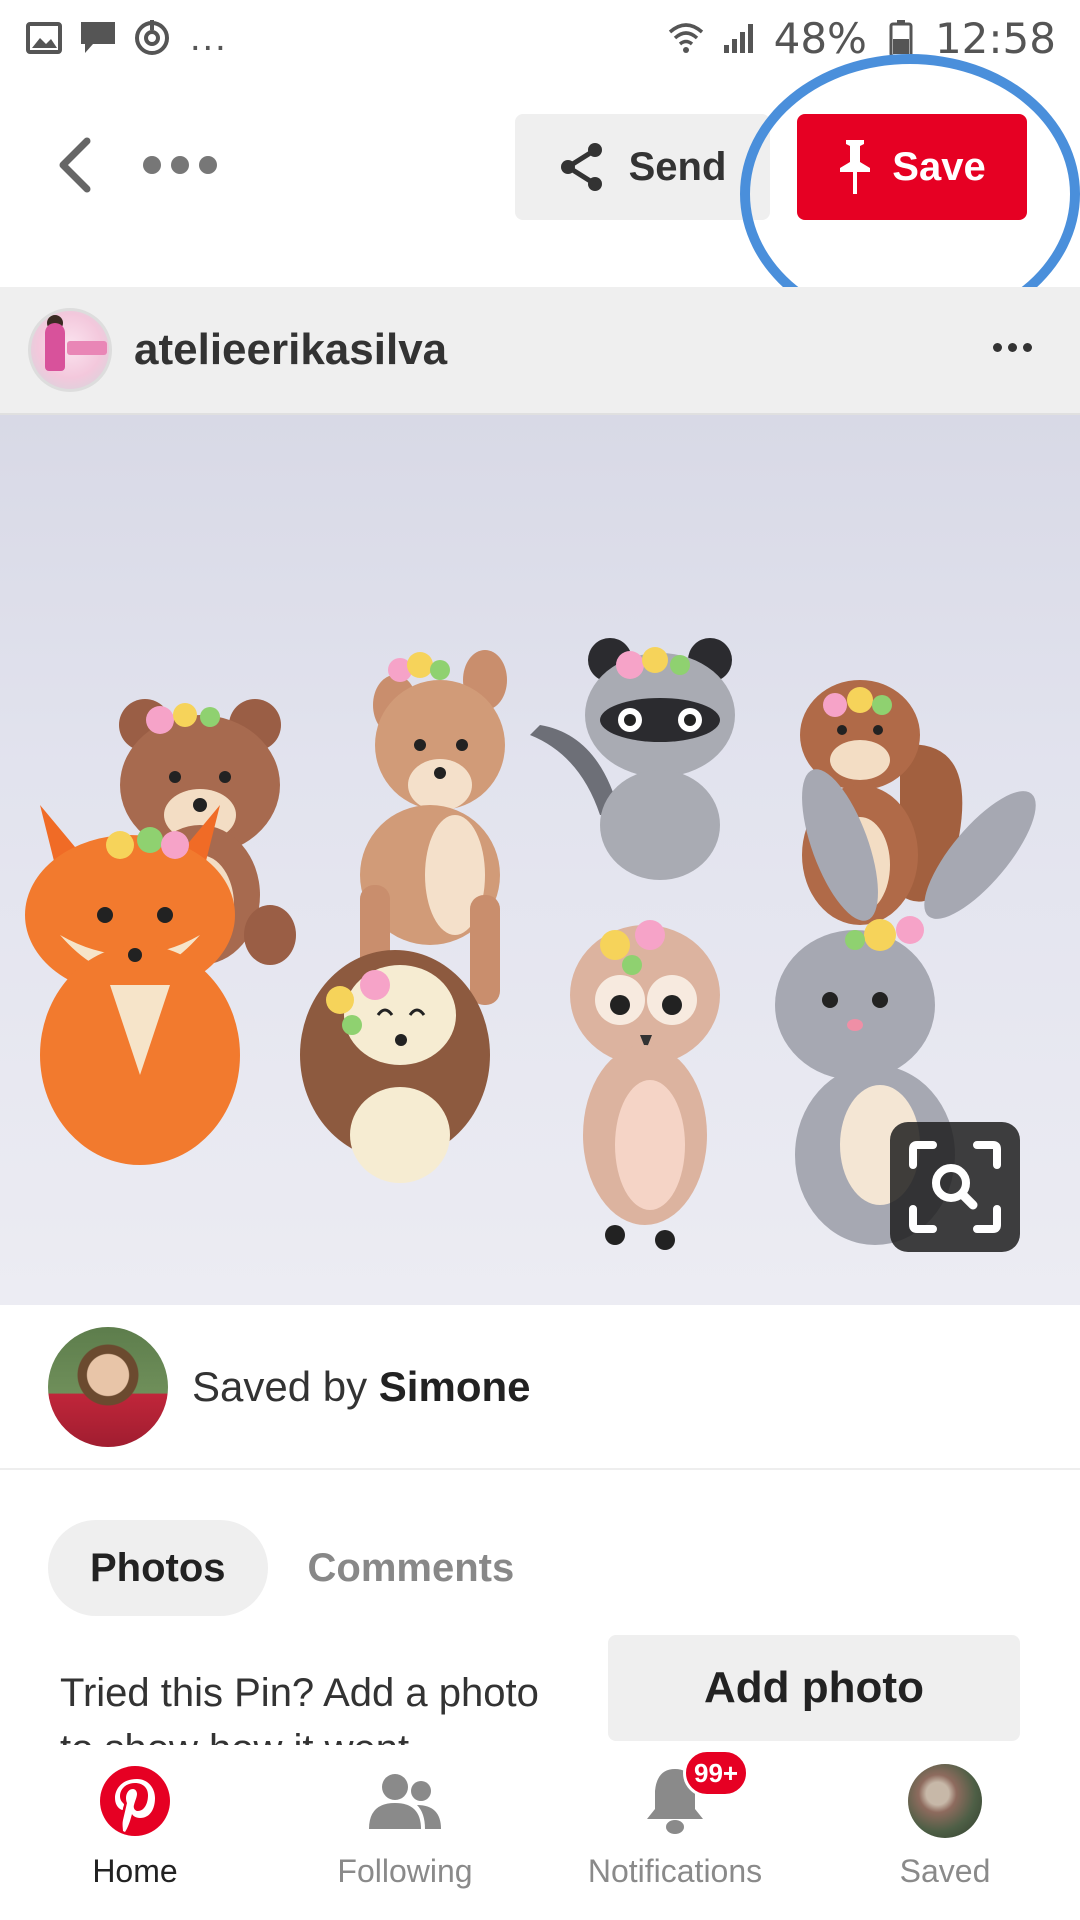 The width and height of the screenshot is (1080, 1920). I want to click on nav-home: Home, so click(135, 1832).